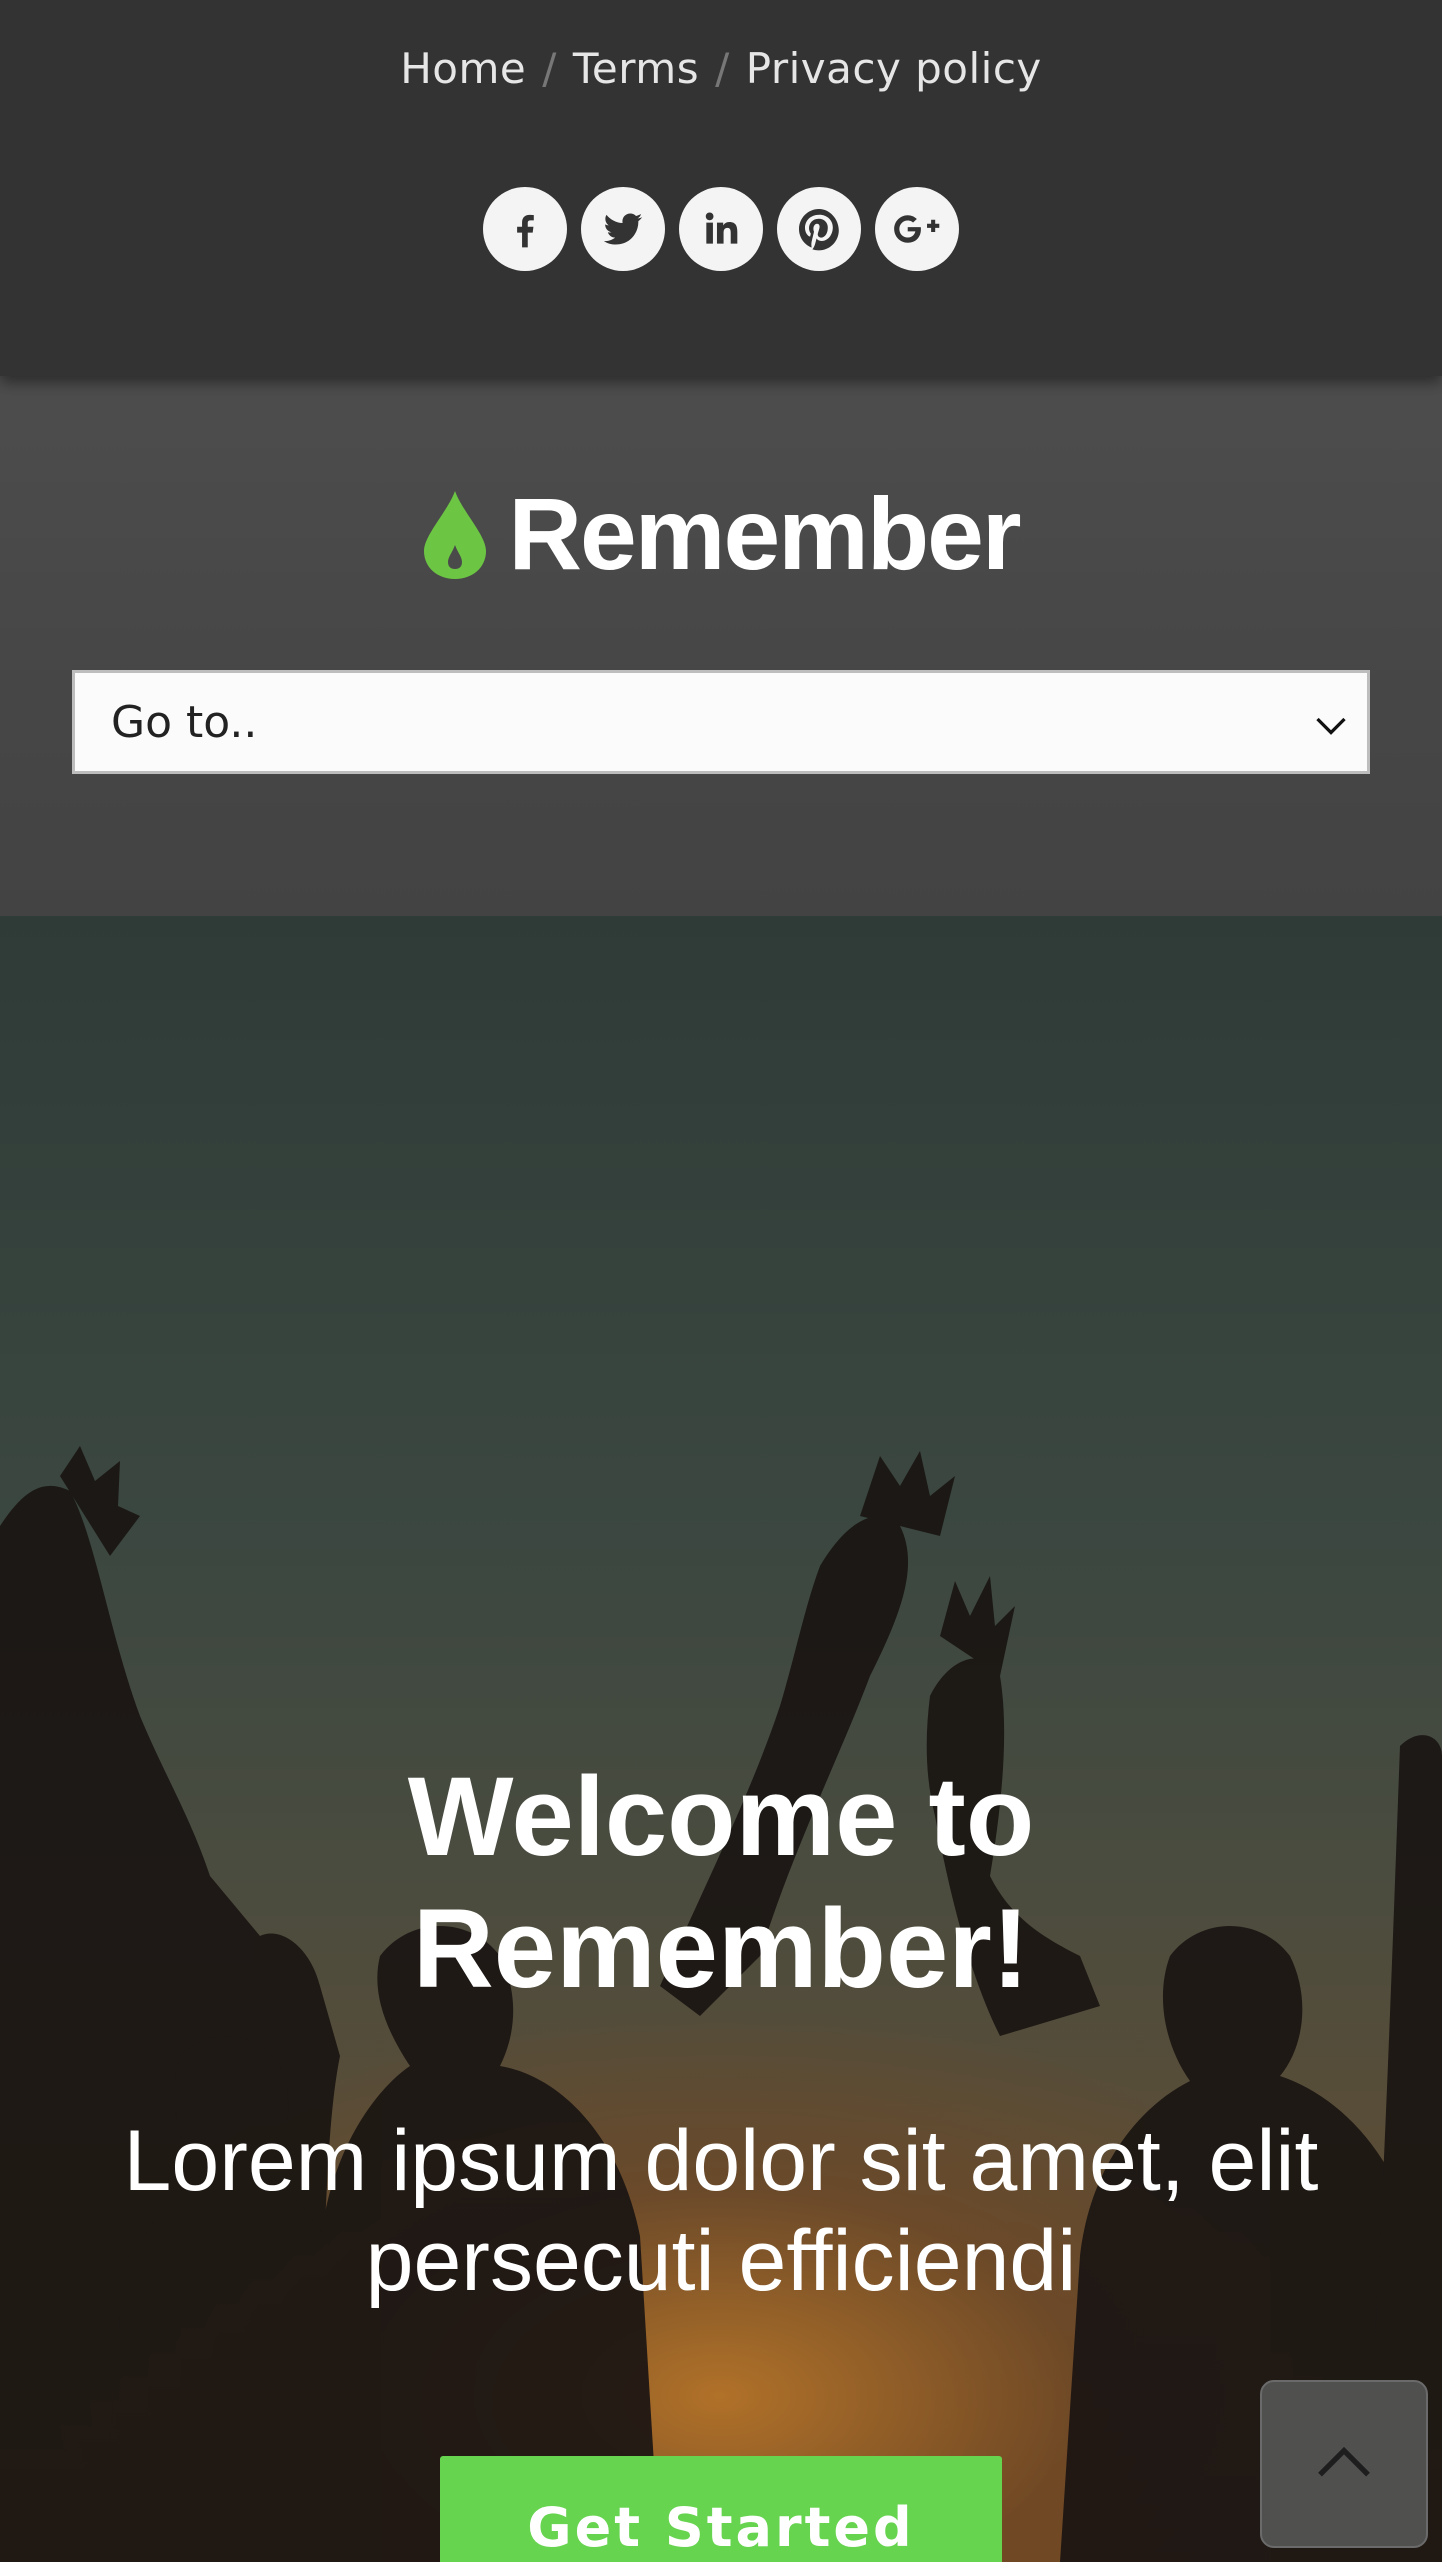 Image resolution: width=1442 pixels, height=2562 pixels. Describe the element at coordinates (525, 229) in the screenshot. I see `facebook-icon` at that location.